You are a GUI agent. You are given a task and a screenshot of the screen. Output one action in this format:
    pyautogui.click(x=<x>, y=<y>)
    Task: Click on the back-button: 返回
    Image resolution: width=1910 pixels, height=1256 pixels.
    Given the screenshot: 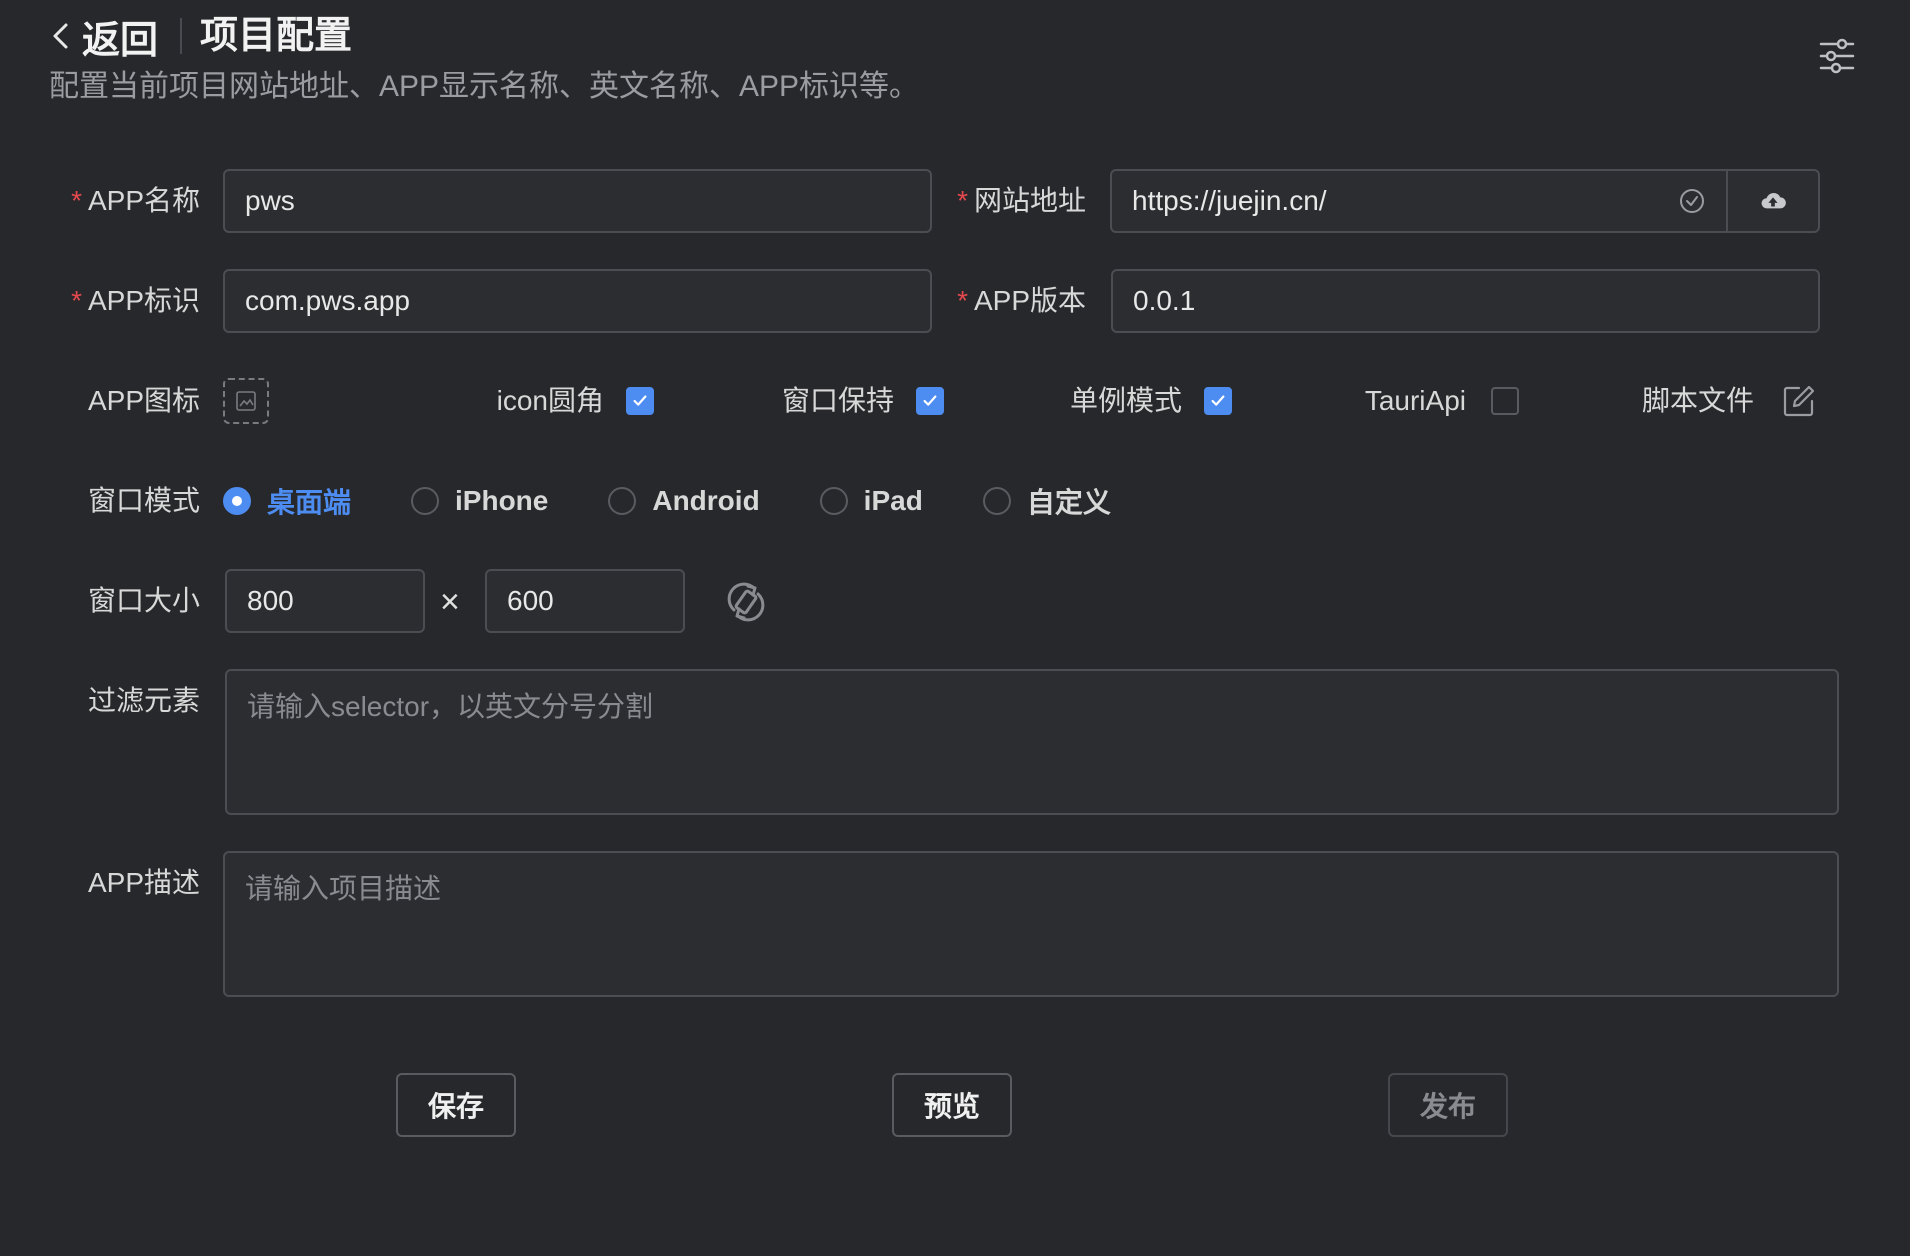 What is the action you would take?
    pyautogui.click(x=103, y=37)
    